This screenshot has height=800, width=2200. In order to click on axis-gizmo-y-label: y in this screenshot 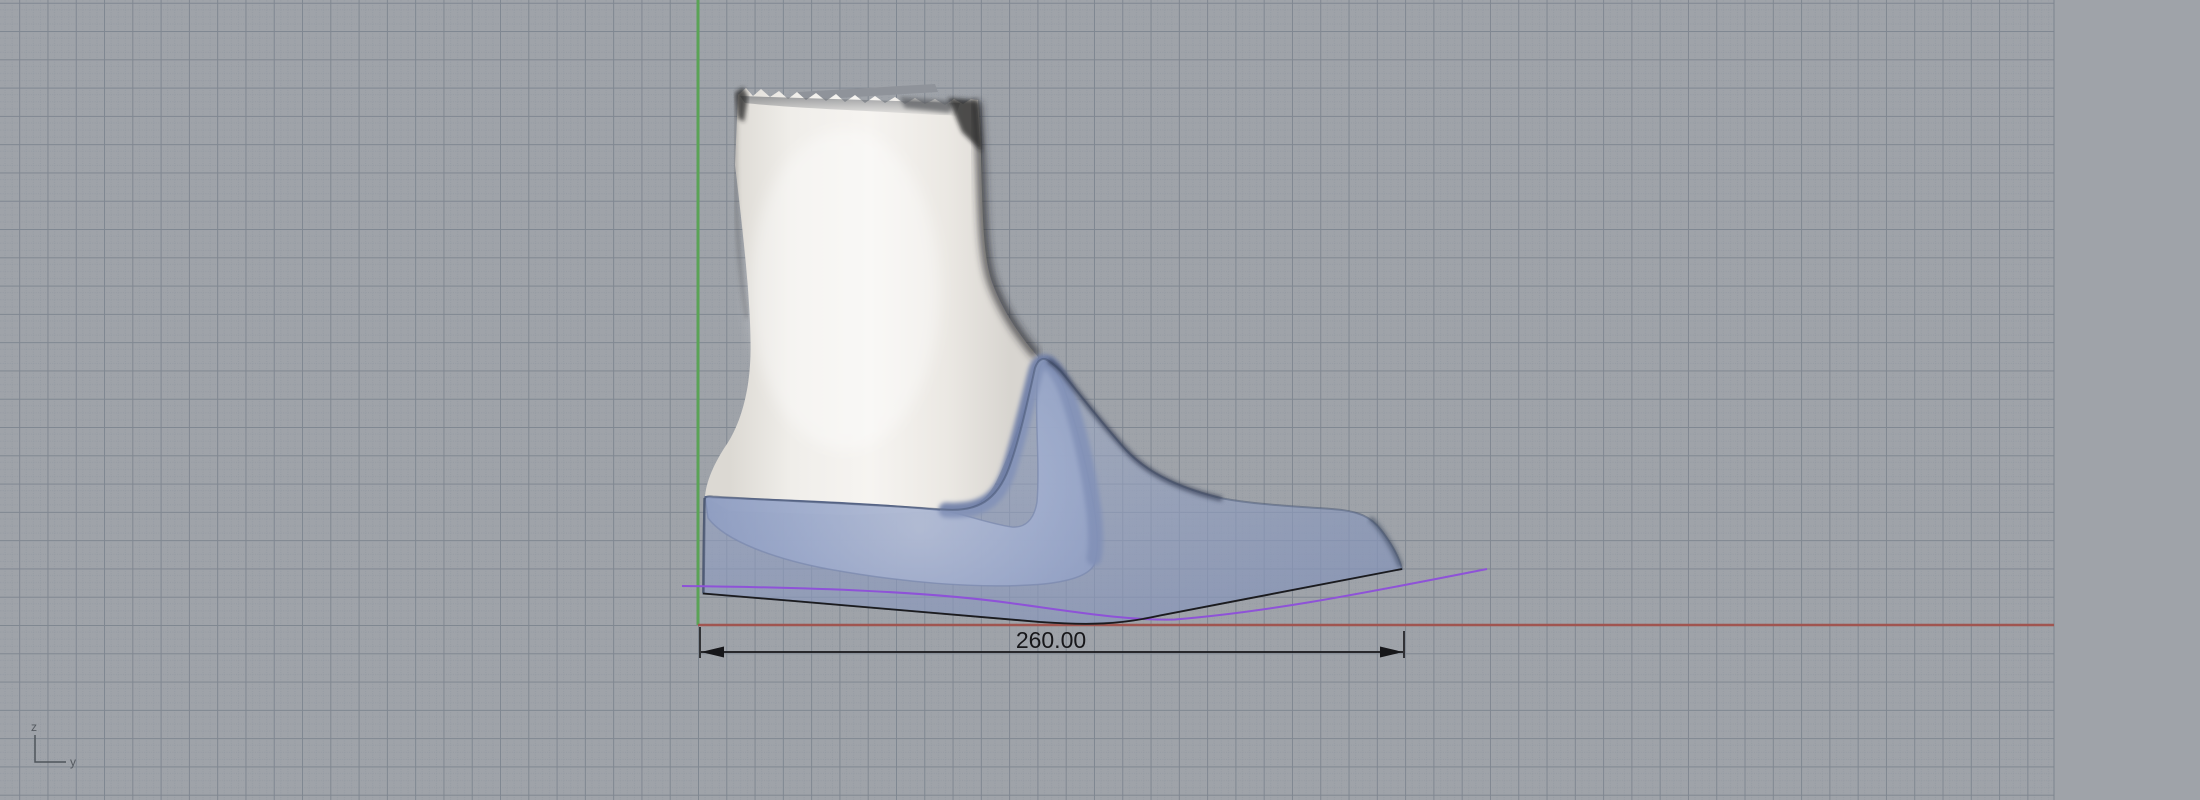, I will do `click(73, 762)`.